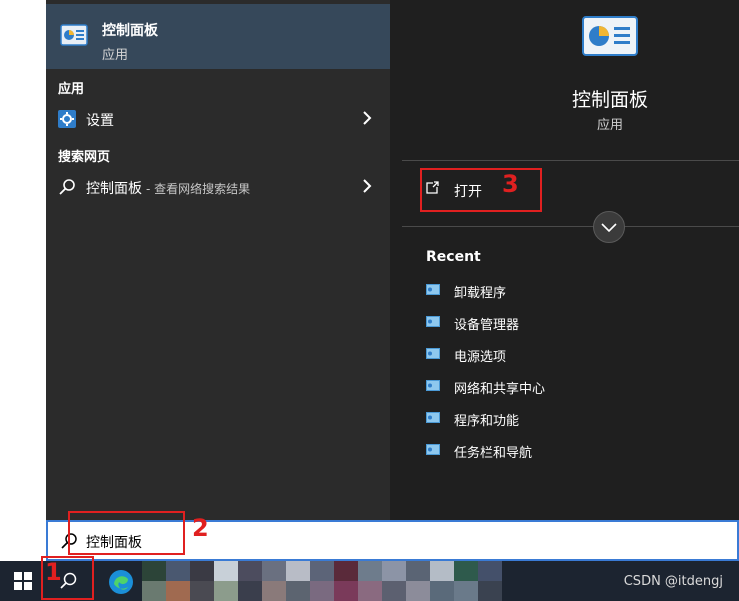  Describe the element at coordinates (556, 453) in the screenshot. I see `recent-item: 任务栏和导航` at that location.